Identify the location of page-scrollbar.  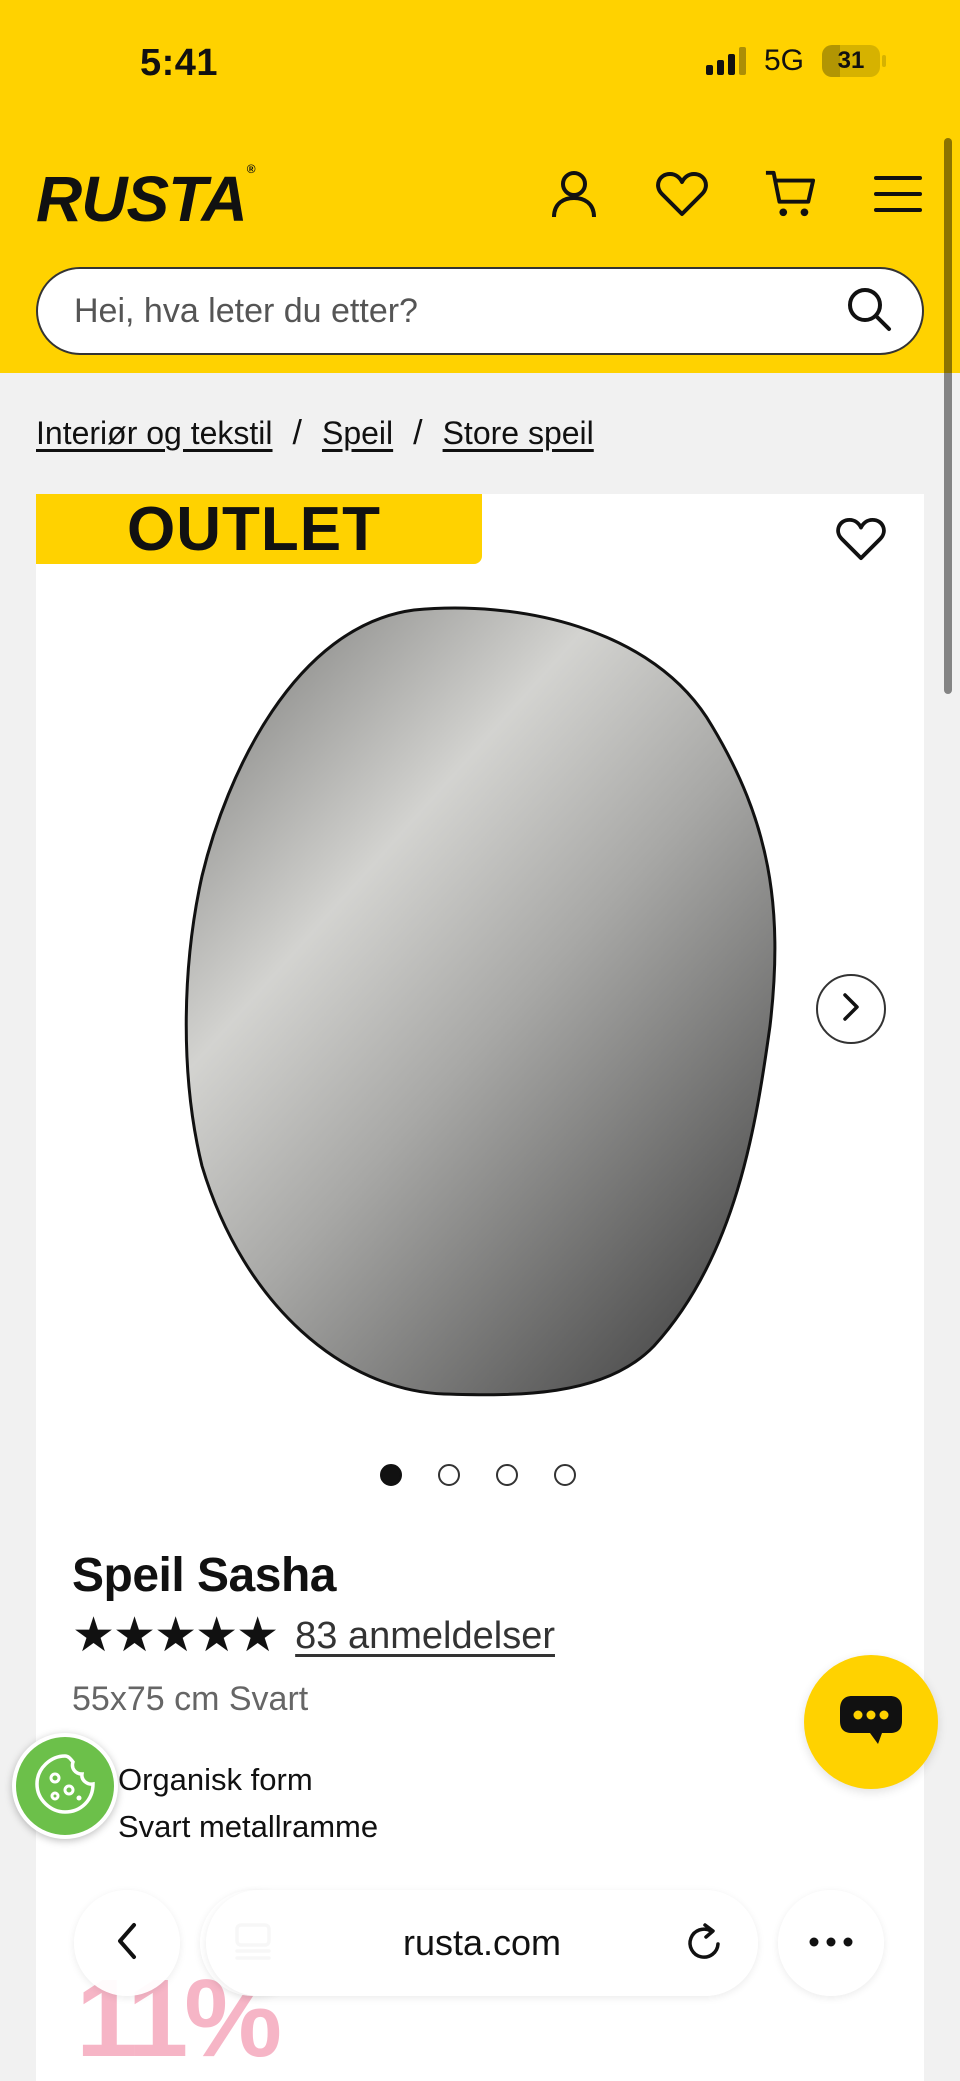
(948, 416).